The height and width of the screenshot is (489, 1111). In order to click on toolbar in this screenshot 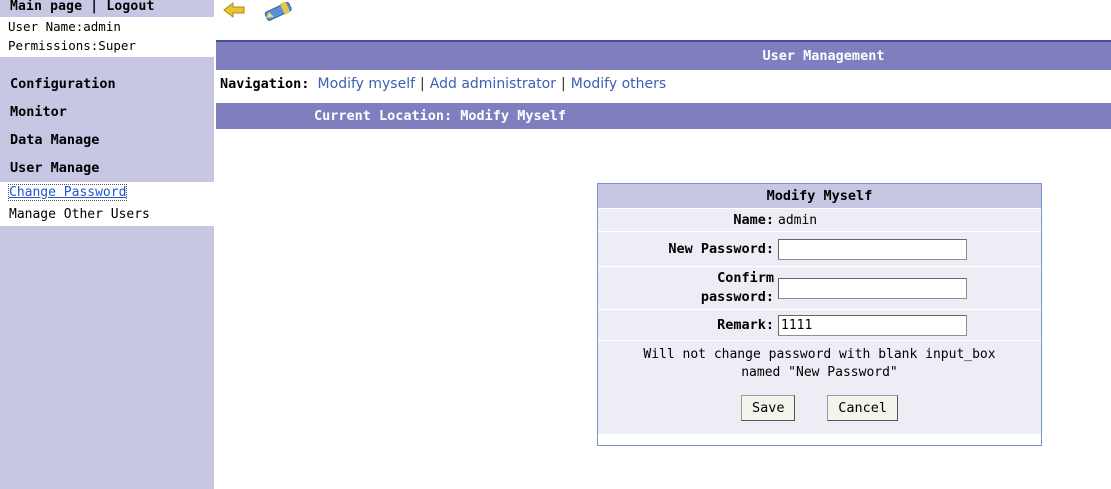, I will do `click(662, 18)`.